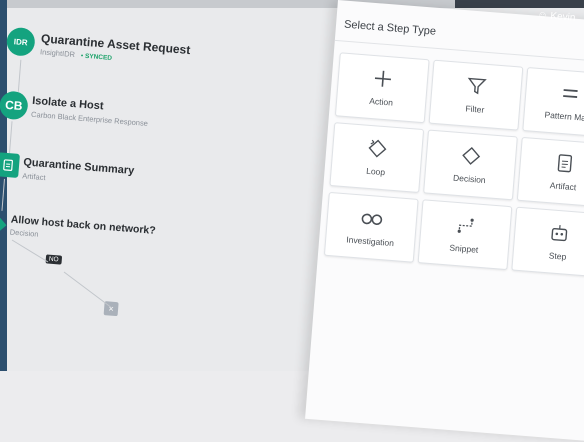  I want to click on step-type-decision: Decision, so click(470, 164).